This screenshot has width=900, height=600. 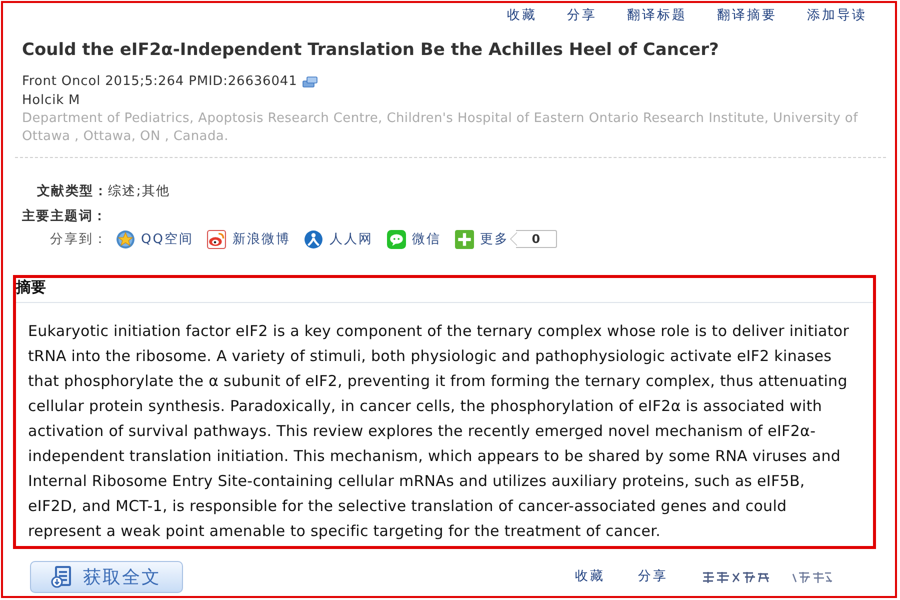 I want to click on subject-label: 主要主题词：, so click(x=65, y=217).